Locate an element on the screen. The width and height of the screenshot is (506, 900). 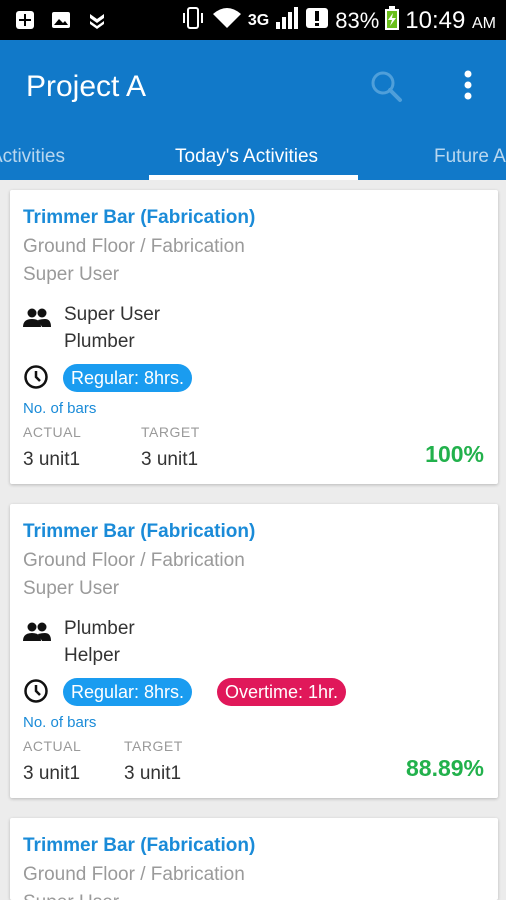
alert-icon is located at coordinates (317, 21).